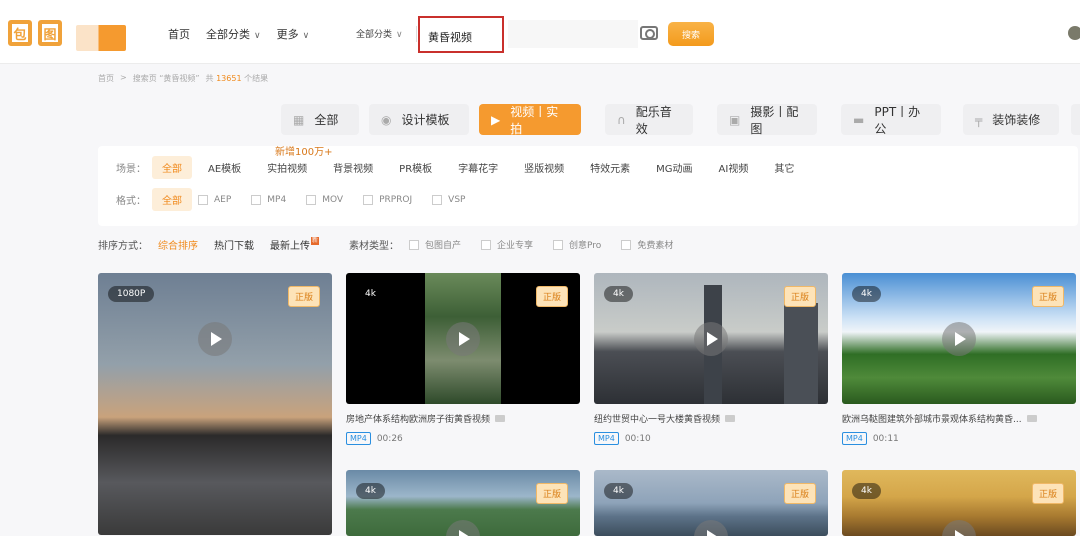  I want to click on scene-subtitle: 字幕花字, so click(478, 167).